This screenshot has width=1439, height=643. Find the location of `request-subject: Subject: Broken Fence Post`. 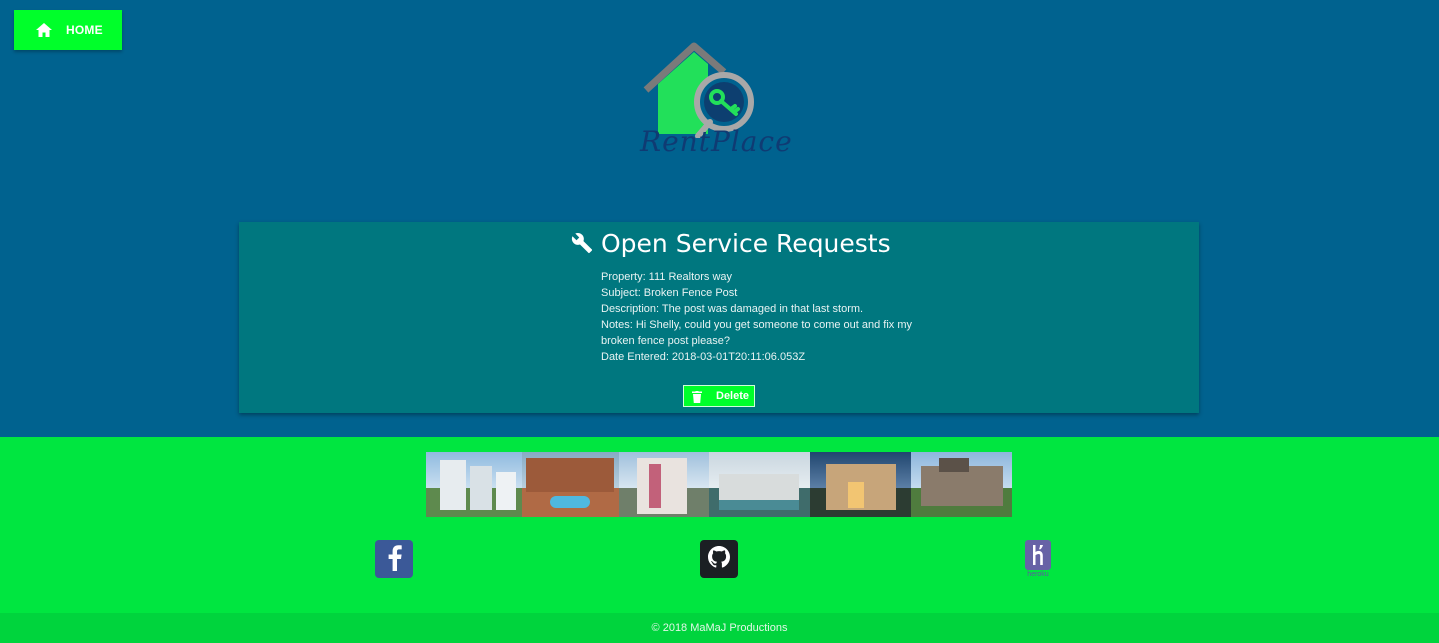

request-subject: Subject: Broken Fence Post is located at coordinates (669, 293).